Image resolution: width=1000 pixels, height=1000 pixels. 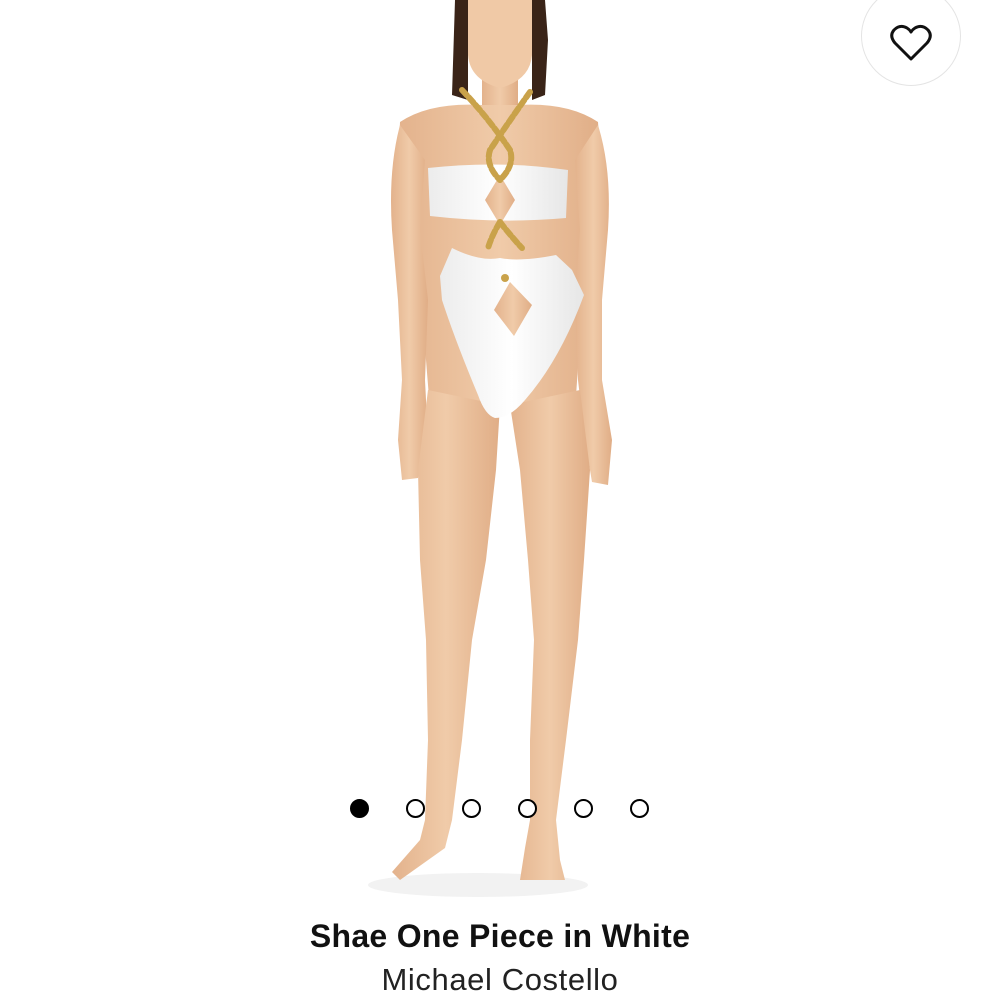 What do you see at coordinates (499, 809) in the screenshot?
I see `image-carousel-indicator` at bounding box center [499, 809].